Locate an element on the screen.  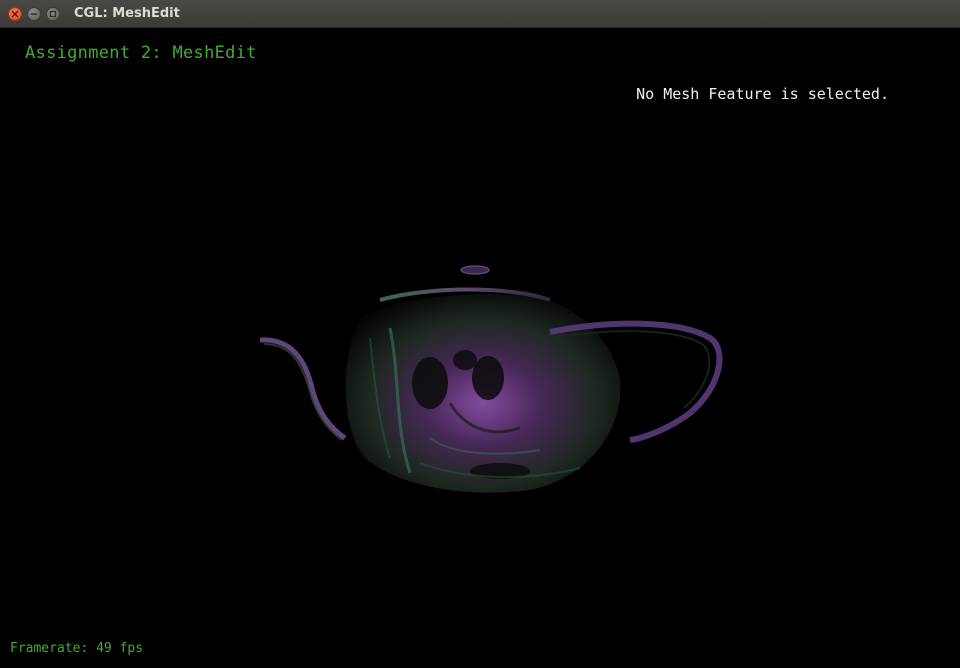
assignment-title: Assignment 2: MeshEdit is located at coordinates (141, 53).